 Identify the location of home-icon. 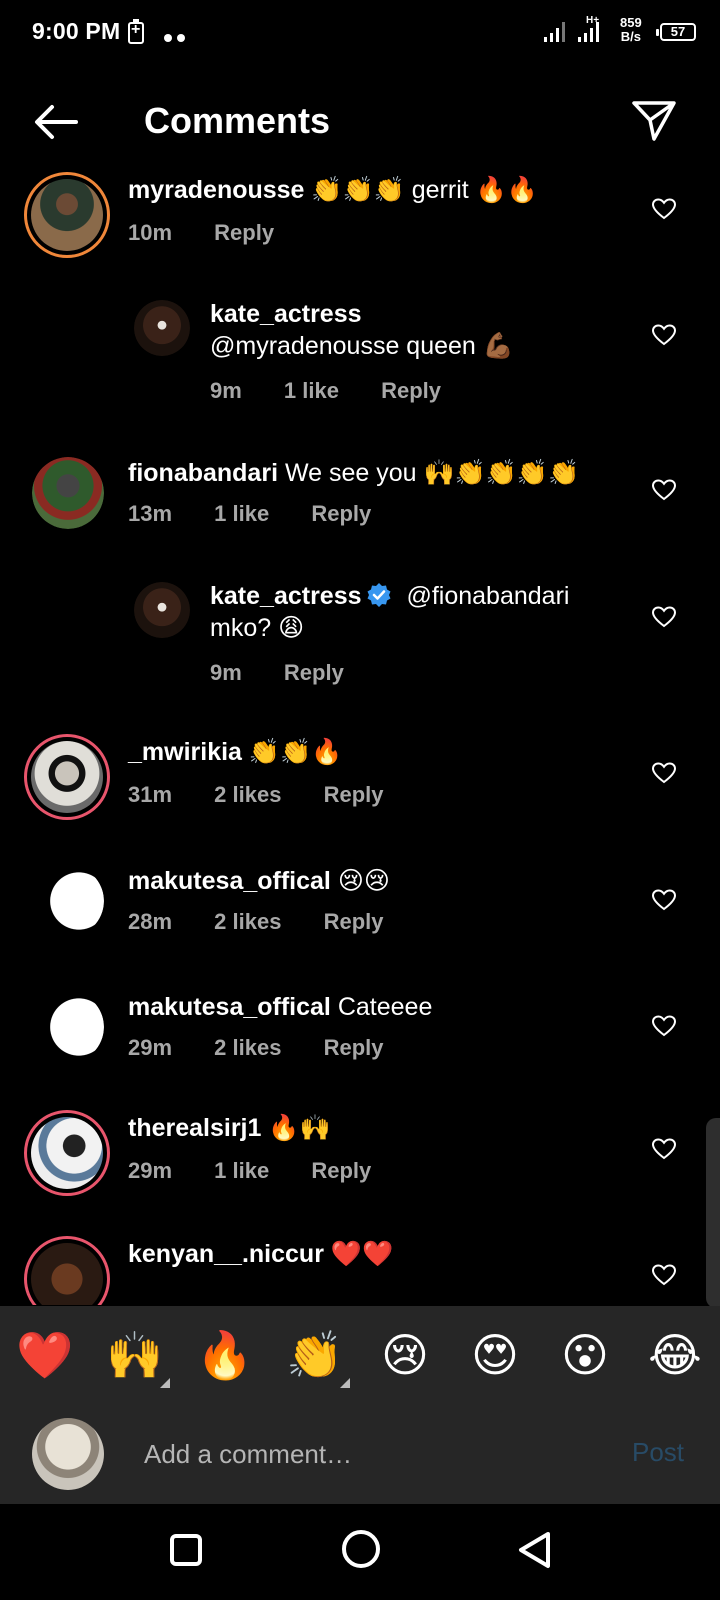
(361, 1549).